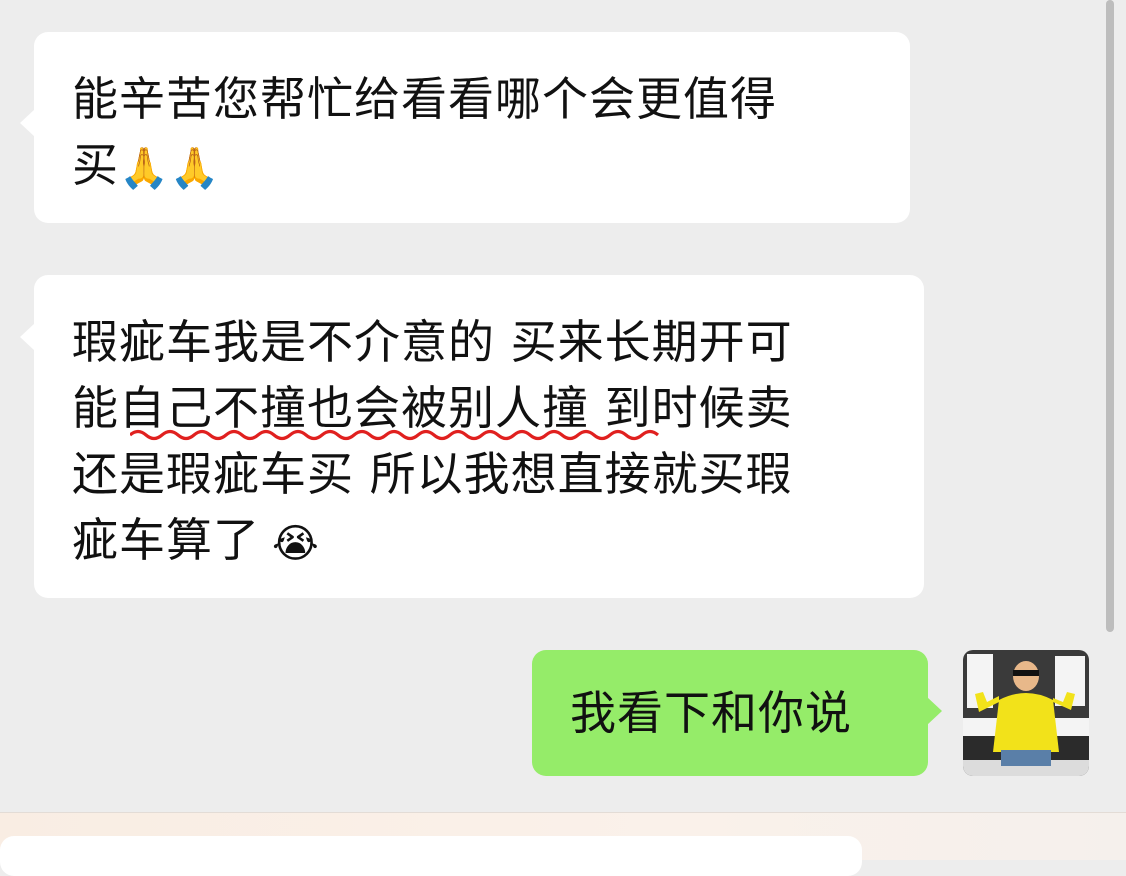 This screenshot has height=876, width=1126. Describe the element at coordinates (296, 543) in the screenshot. I see `face-with-tears-emoji: 😭` at that location.